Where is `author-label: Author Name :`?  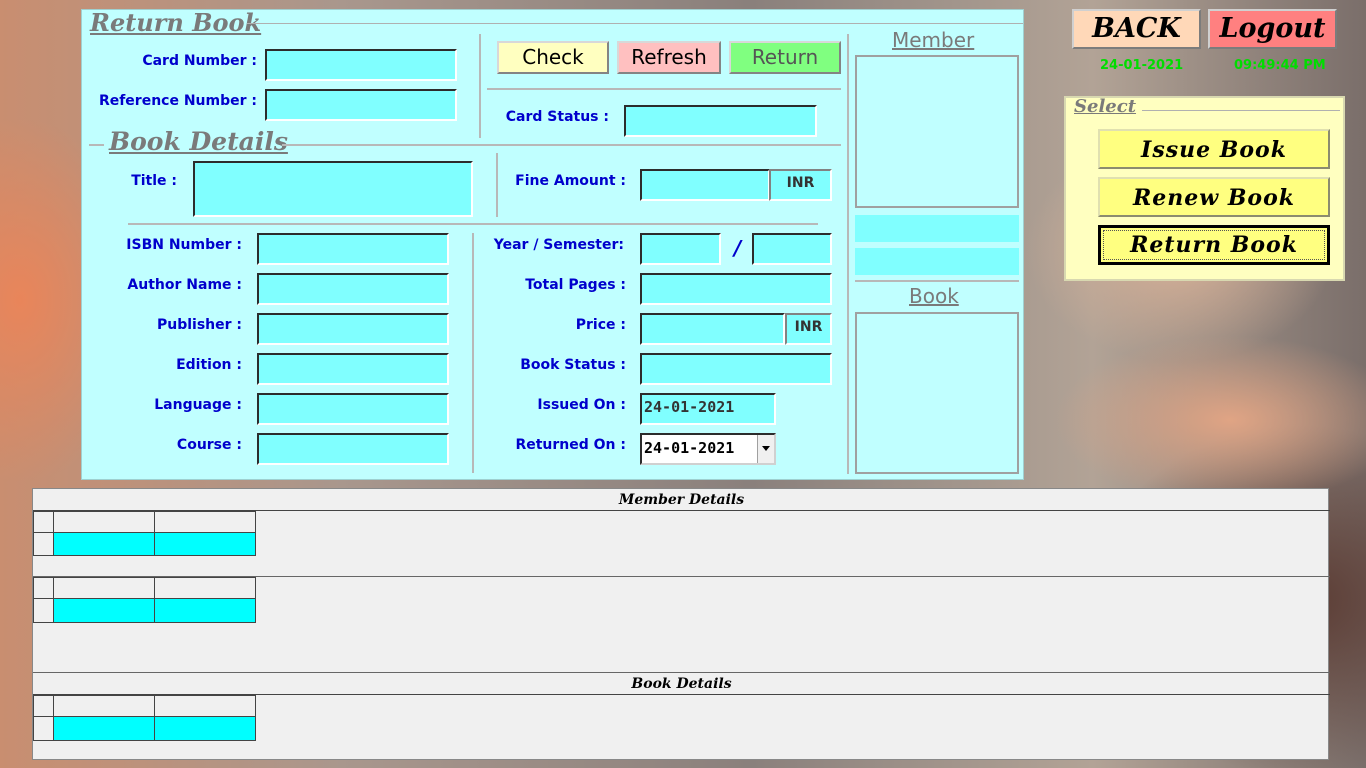
author-label: Author Name : is located at coordinates (184, 285).